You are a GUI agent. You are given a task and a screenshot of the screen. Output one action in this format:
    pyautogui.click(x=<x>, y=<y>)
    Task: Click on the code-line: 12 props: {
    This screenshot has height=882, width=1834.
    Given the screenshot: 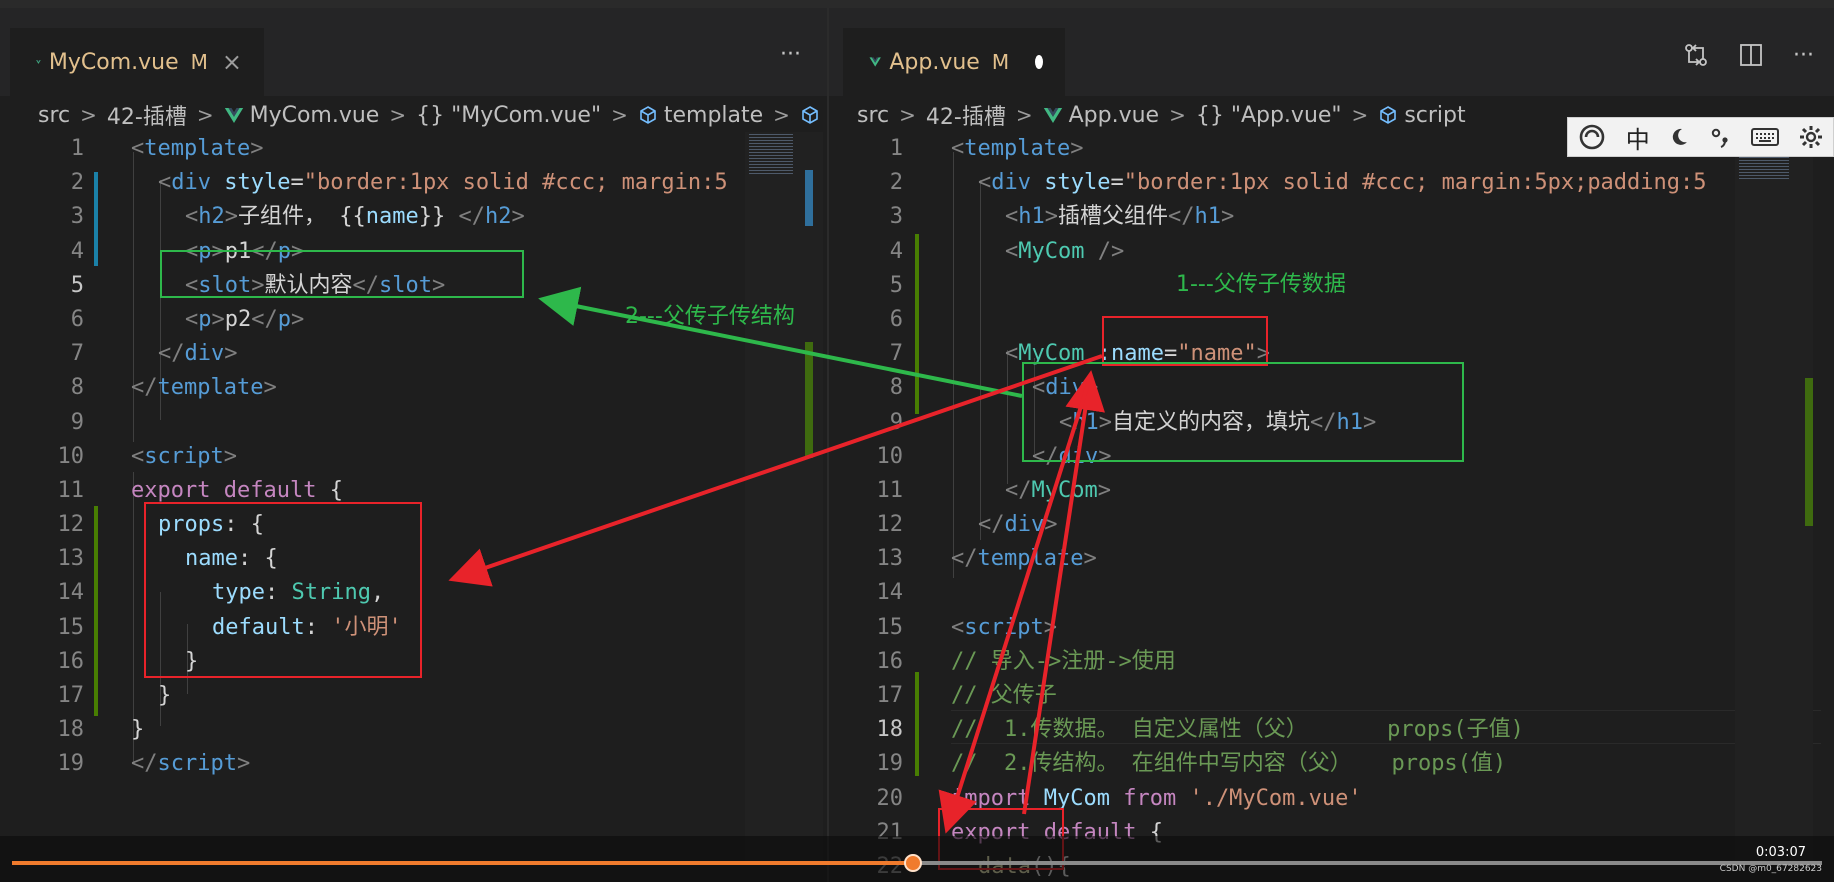 What is the action you would take?
    pyautogui.click(x=160, y=525)
    